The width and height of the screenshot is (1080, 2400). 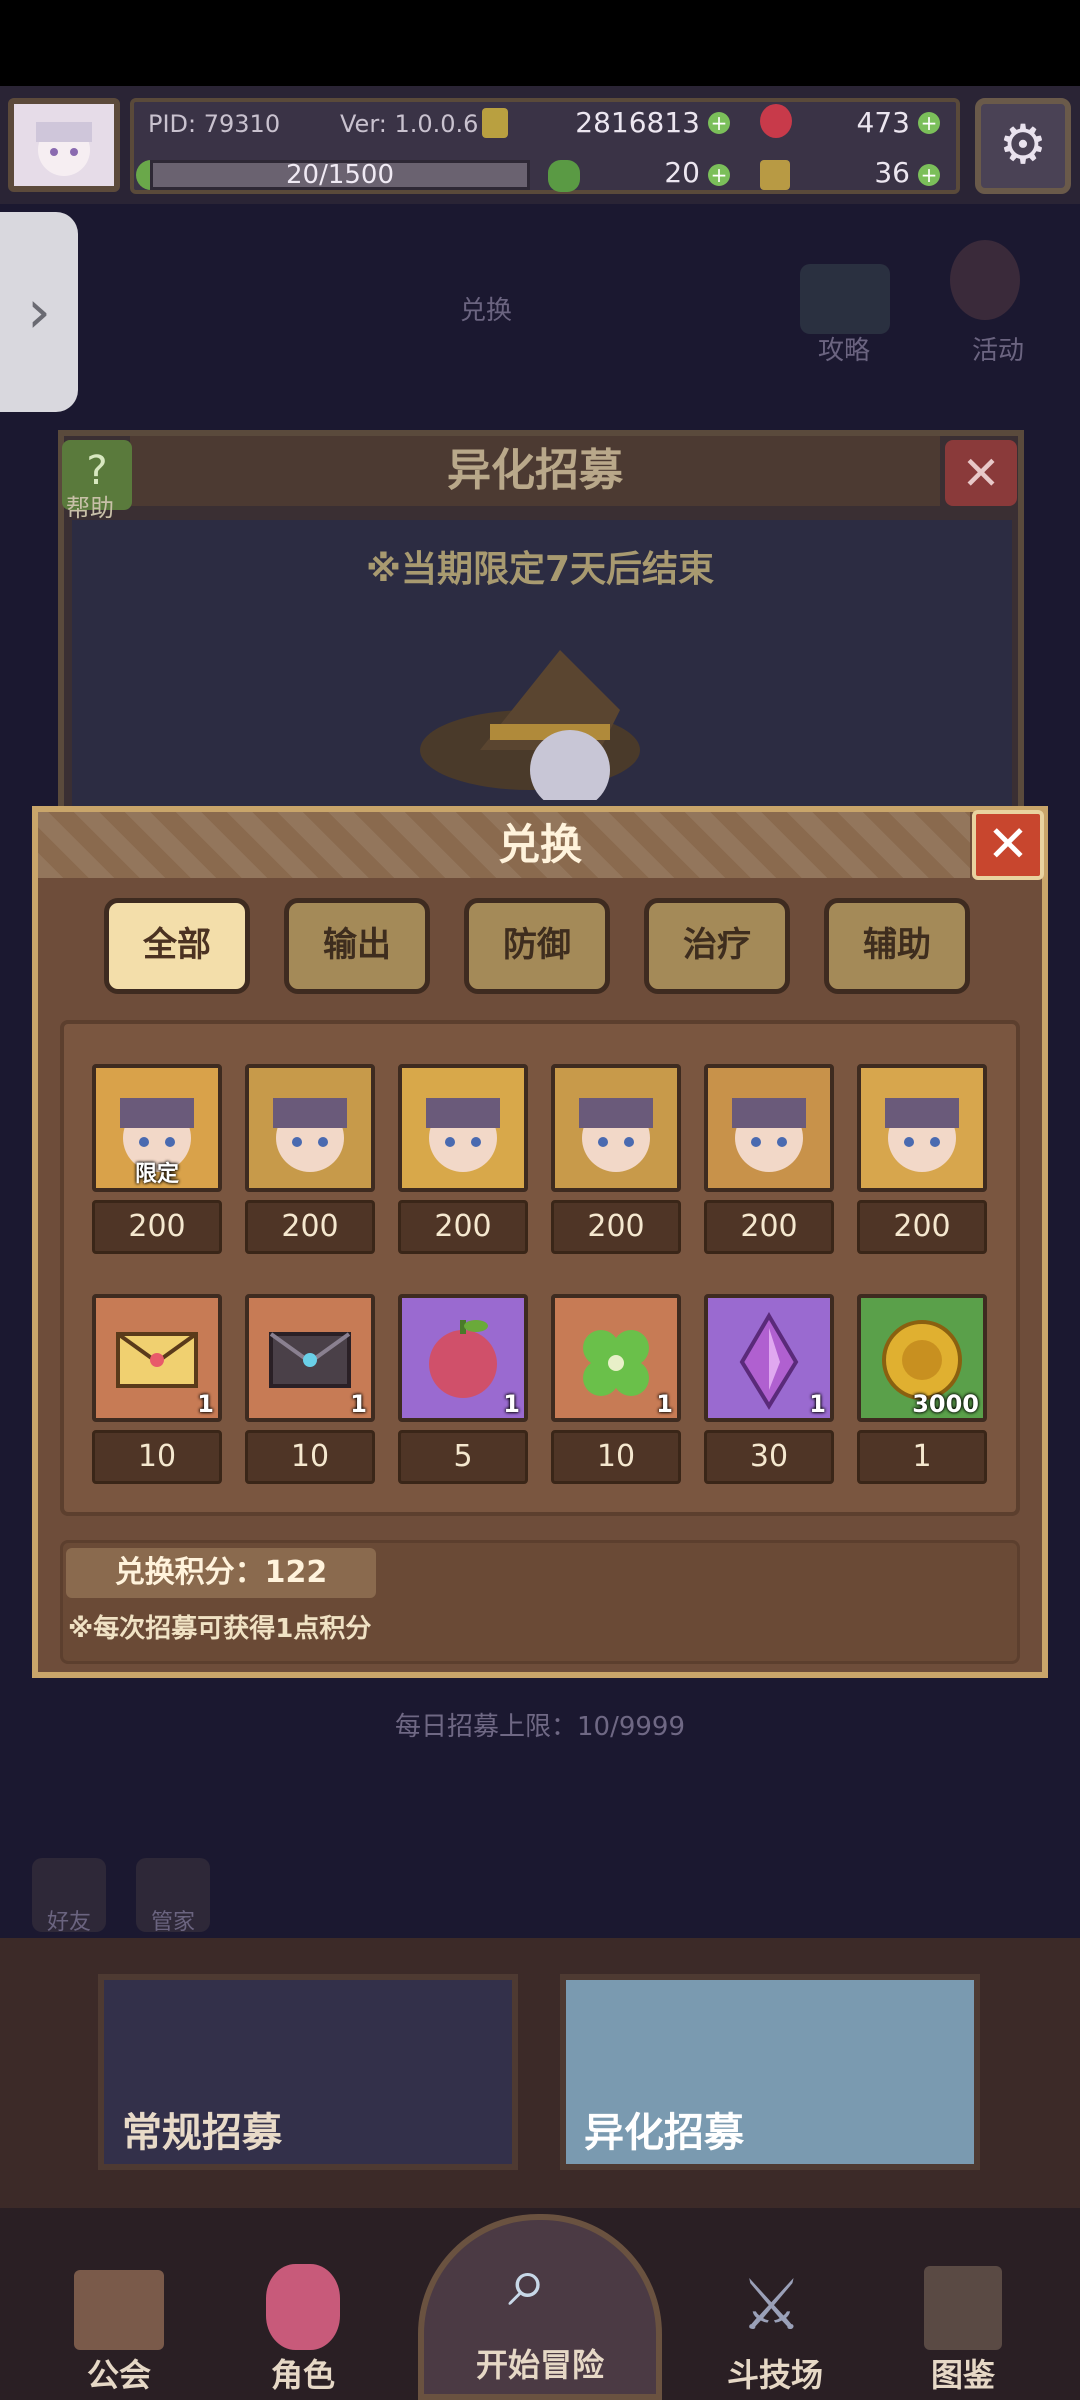 I want to click on tab-support: 辅助, so click(x=897, y=946).